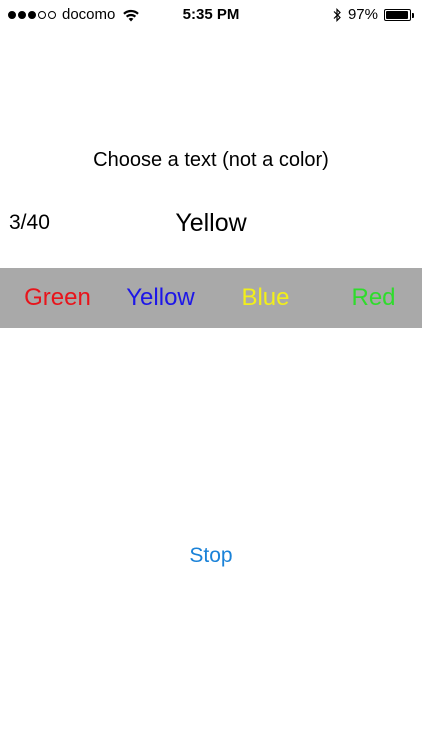  What do you see at coordinates (211, 556) in the screenshot?
I see `stop-button: Stop` at bounding box center [211, 556].